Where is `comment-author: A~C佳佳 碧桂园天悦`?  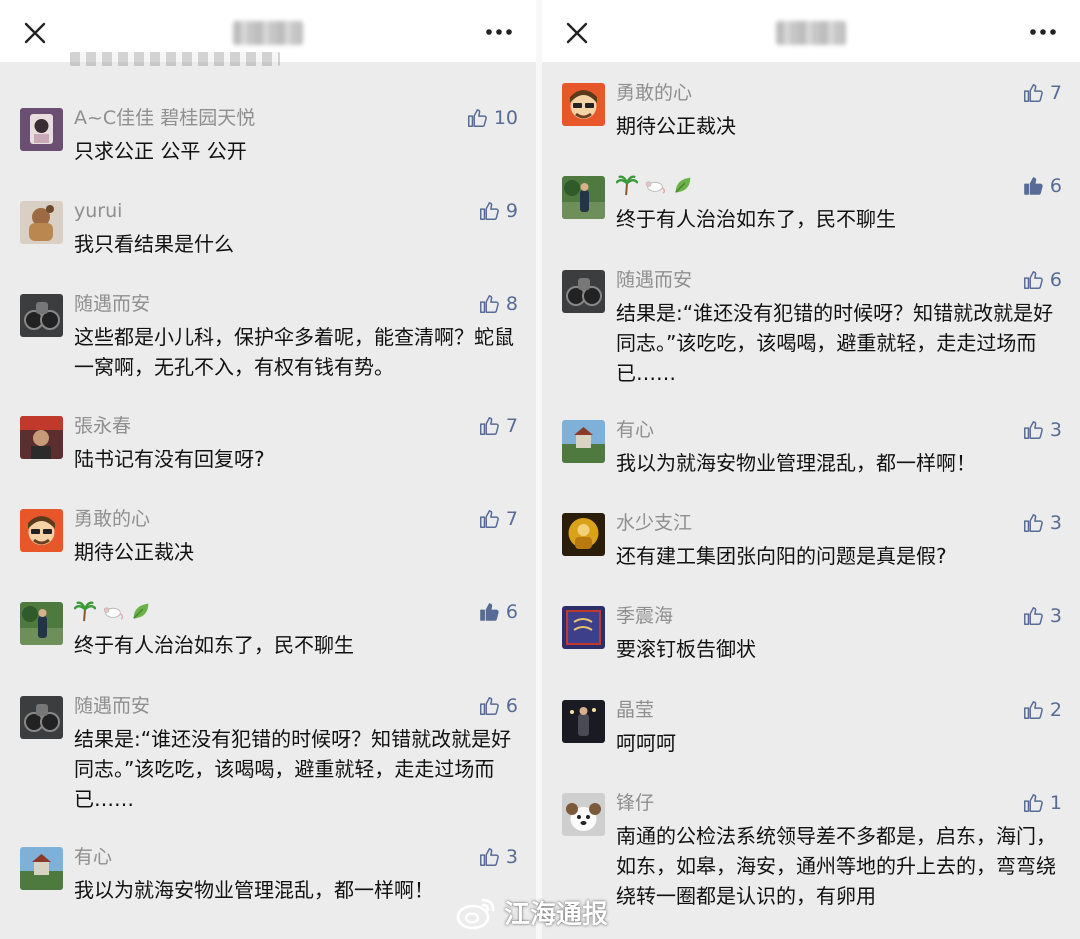 comment-author: A~C佳佳 碧桂园天悦 is located at coordinates (164, 118).